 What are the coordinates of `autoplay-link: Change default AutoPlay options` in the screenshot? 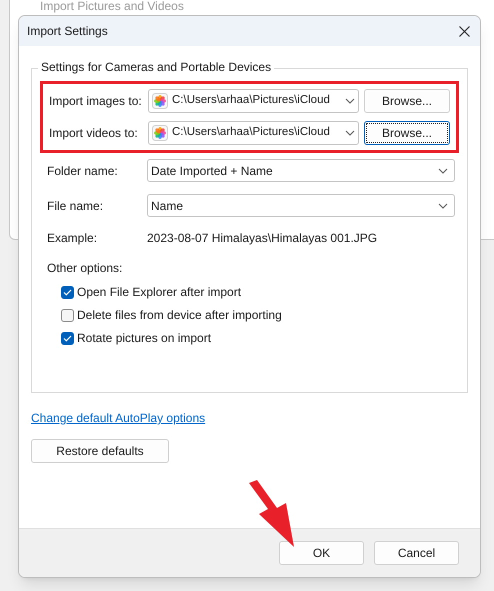 It's located at (118, 418).